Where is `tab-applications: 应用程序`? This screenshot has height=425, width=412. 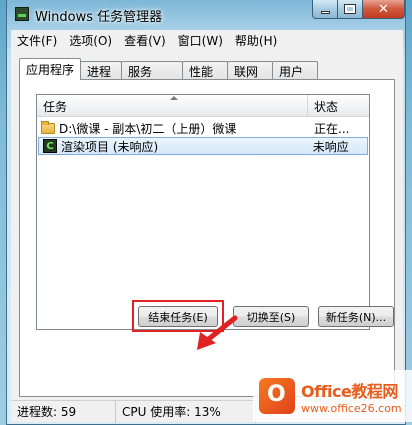 tab-applications: 应用程序 is located at coordinates (50, 69).